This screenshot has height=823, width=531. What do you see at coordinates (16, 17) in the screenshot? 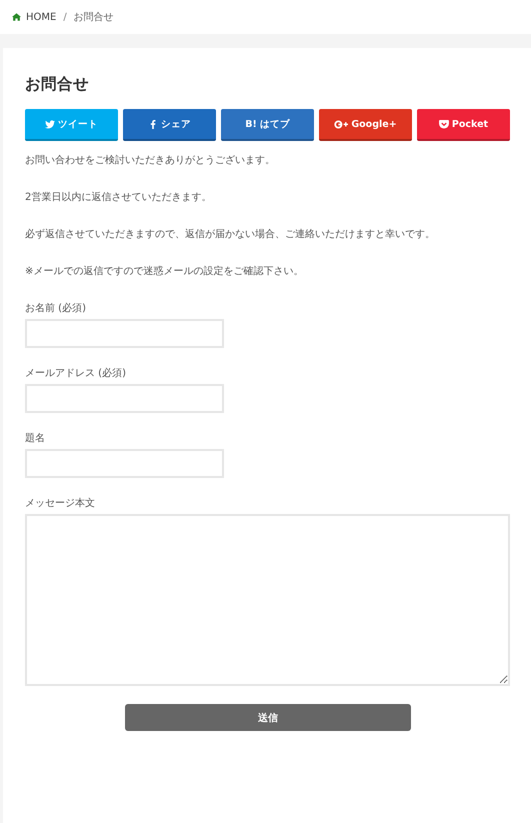
I see `home-icon` at bounding box center [16, 17].